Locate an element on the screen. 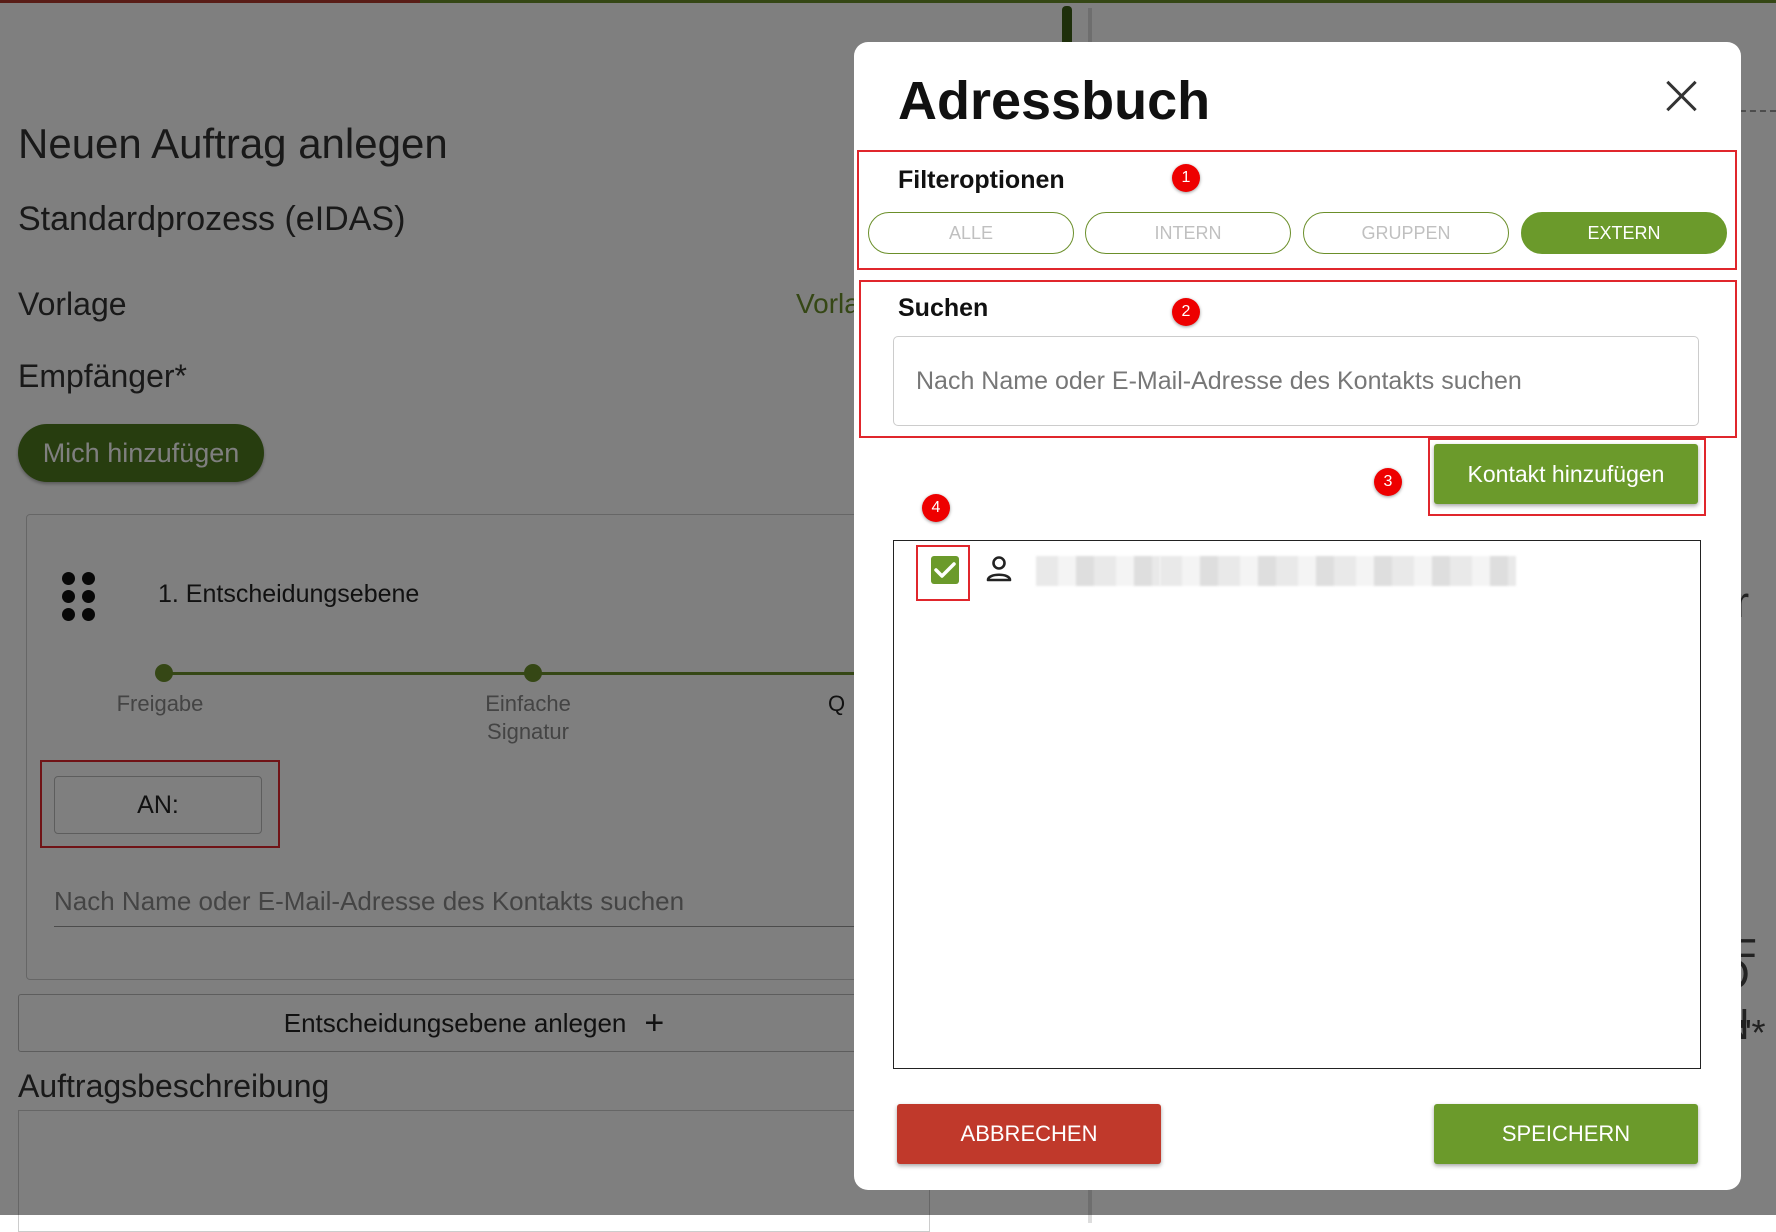 The image size is (1776, 1232). annotation-badge-3: 3 is located at coordinates (1388, 482).